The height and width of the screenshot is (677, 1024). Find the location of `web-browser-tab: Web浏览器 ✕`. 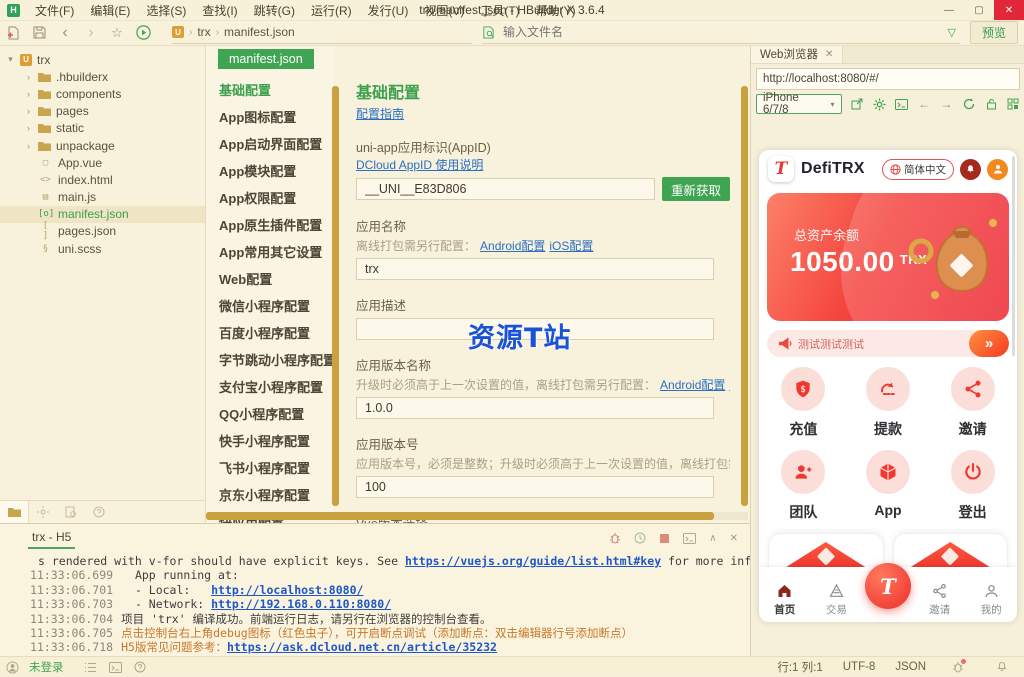

web-browser-tab: Web浏览器 ✕ is located at coordinates (797, 54).